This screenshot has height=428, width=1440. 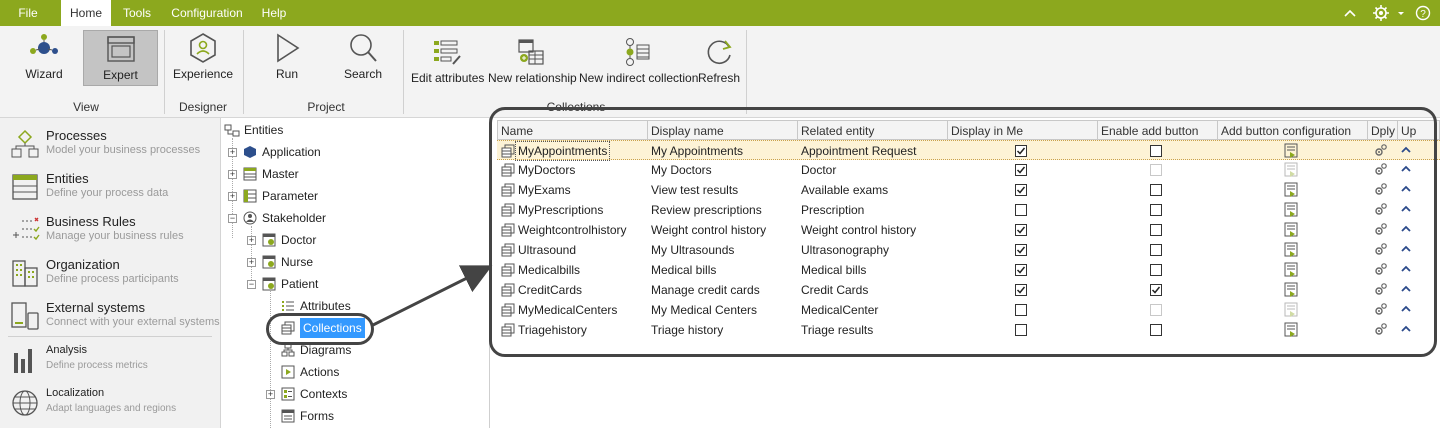 I want to click on tree-node-doctor: Doctor, so click(x=288, y=240).